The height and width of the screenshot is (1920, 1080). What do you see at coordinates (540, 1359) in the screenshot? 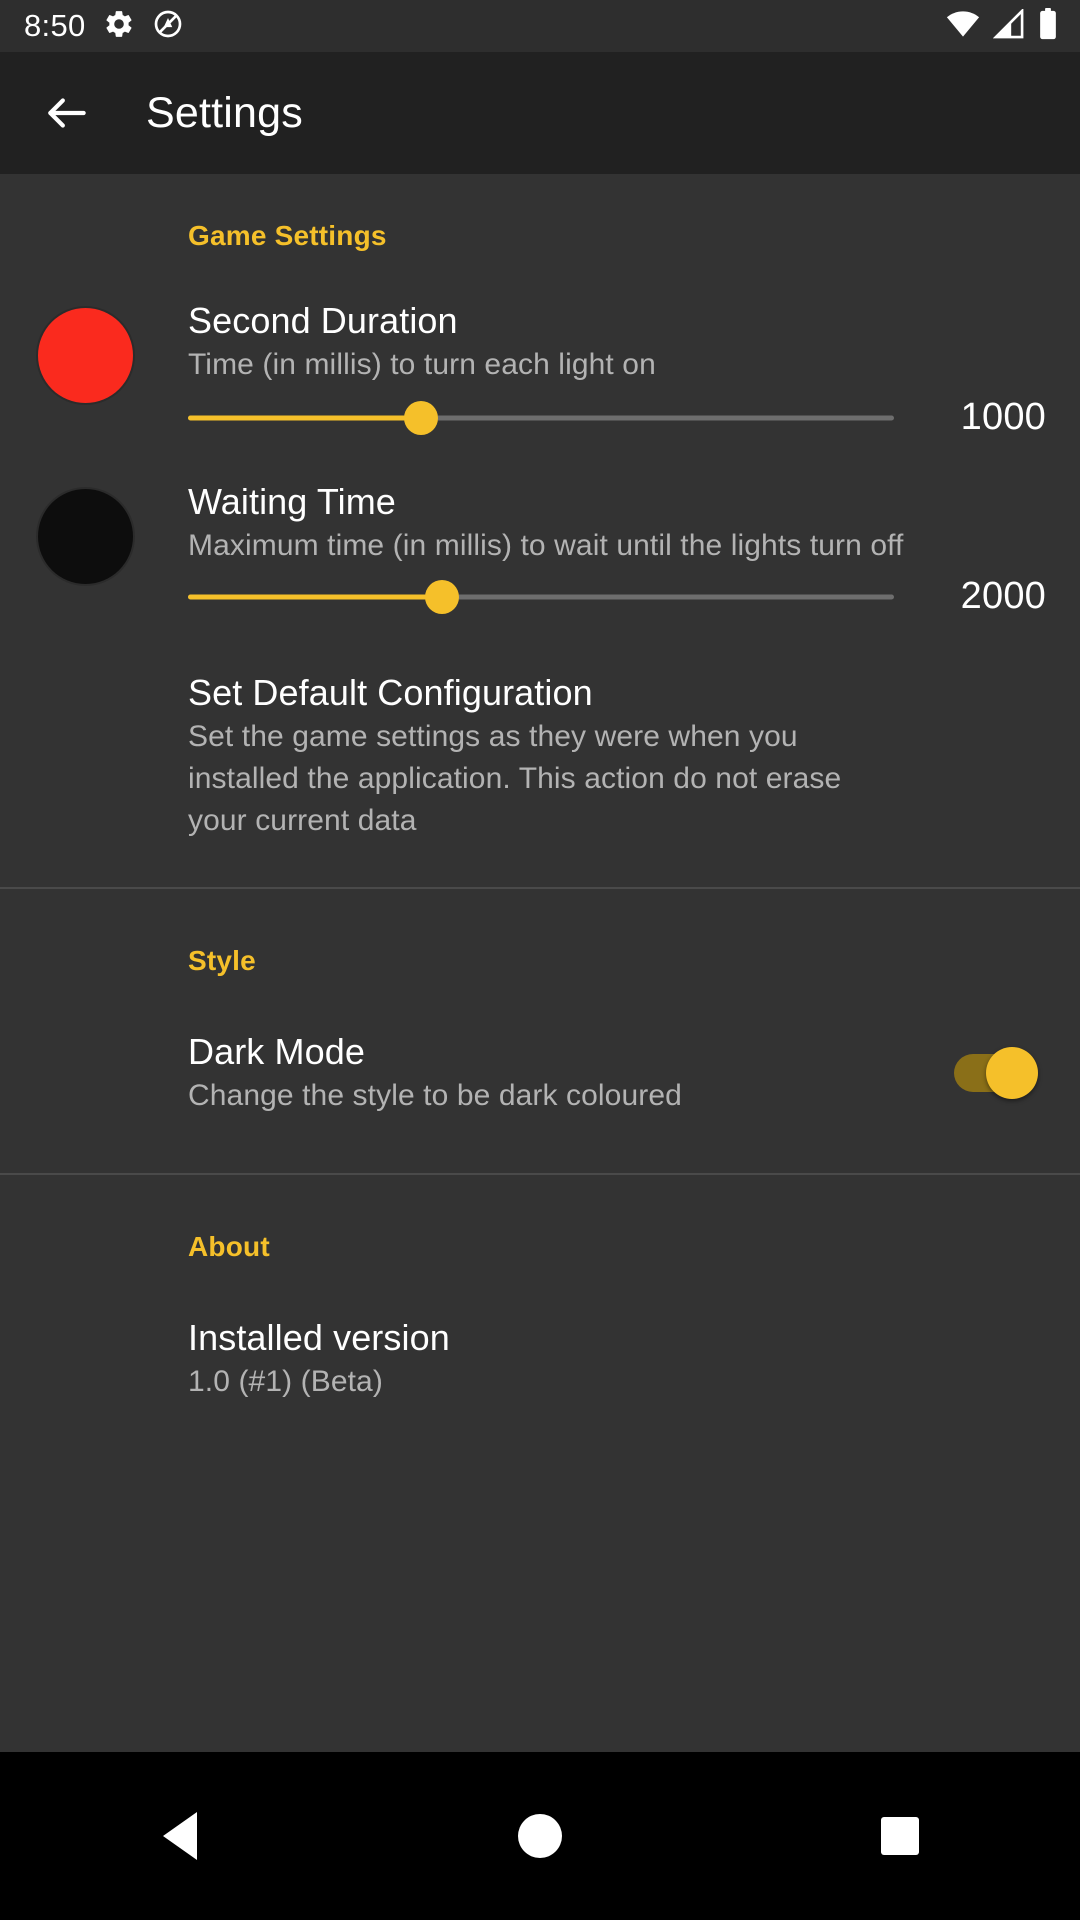
I see `preference-installed-version: Installed version 1.0 (#1) (Beta)` at bounding box center [540, 1359].